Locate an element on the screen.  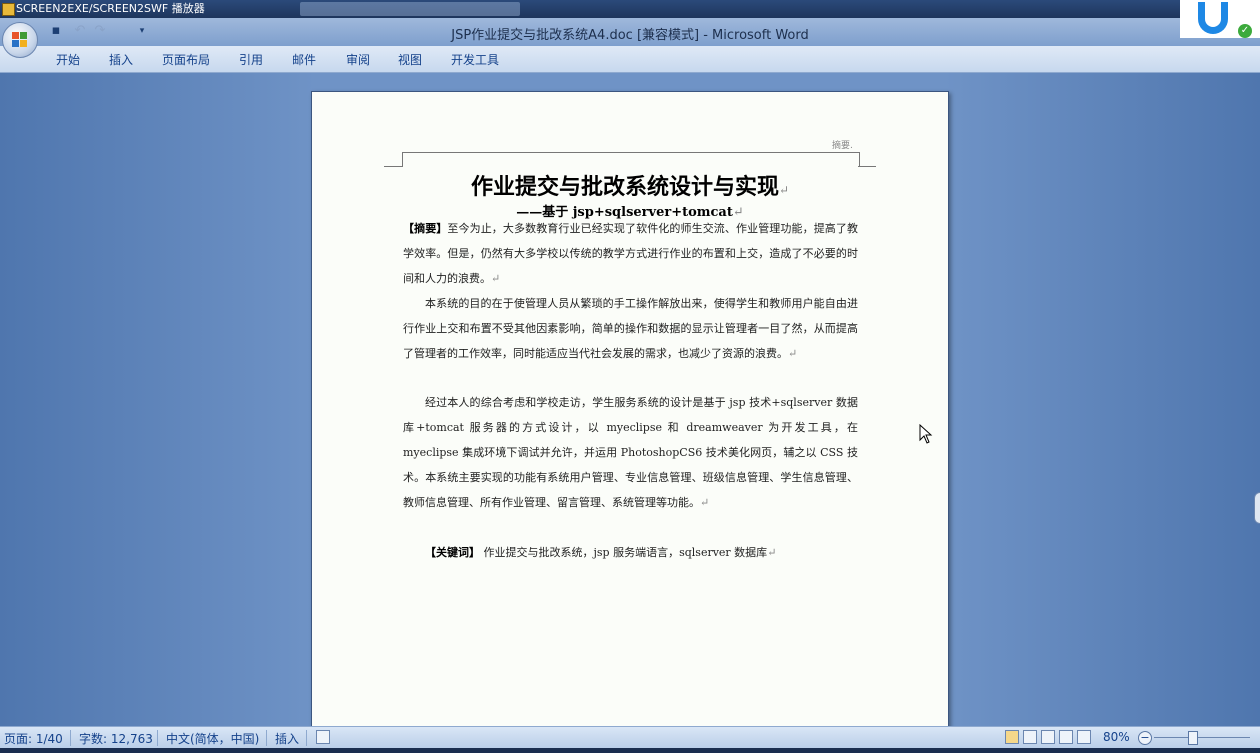
tab-view: 视图 is located at coordinates (410, 59).